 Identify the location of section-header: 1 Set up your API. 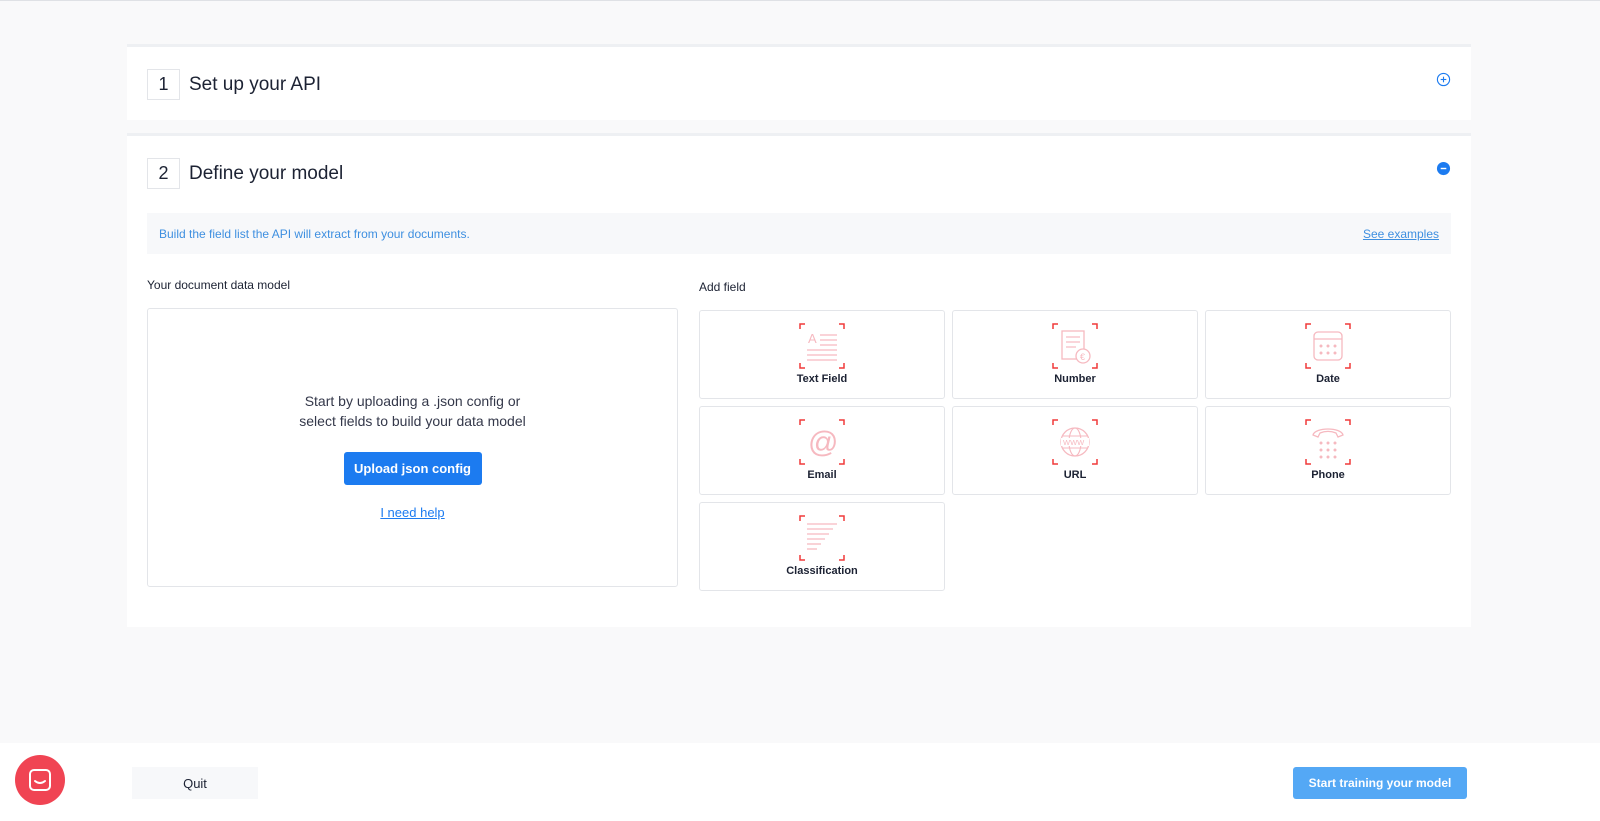
(234, 84).